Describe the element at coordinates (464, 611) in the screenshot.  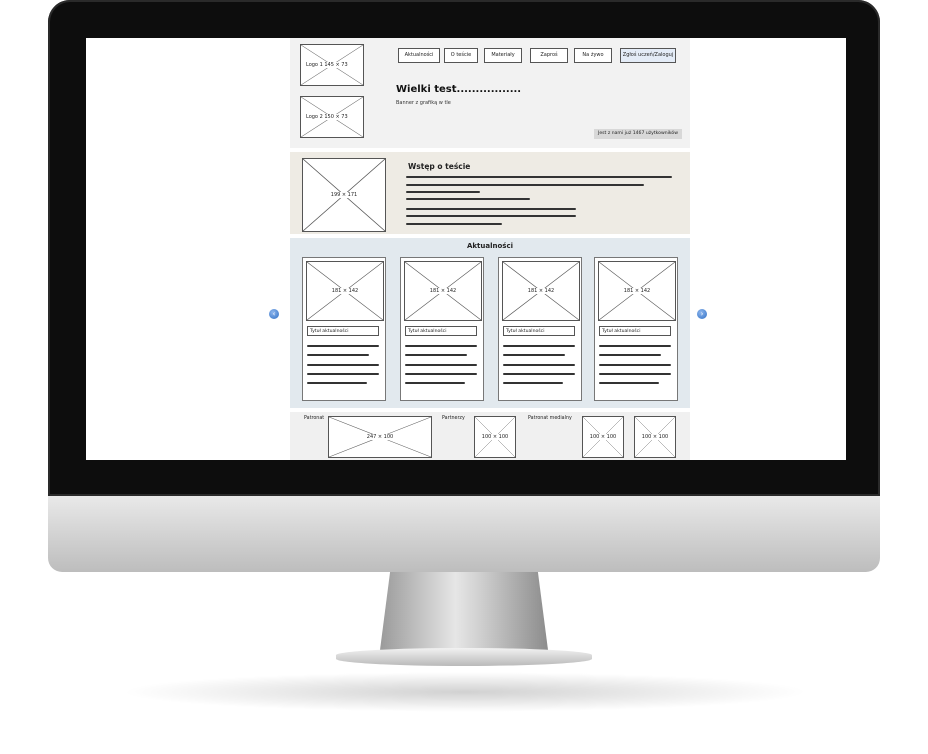
I see `monitor-stand-neck` at that location.